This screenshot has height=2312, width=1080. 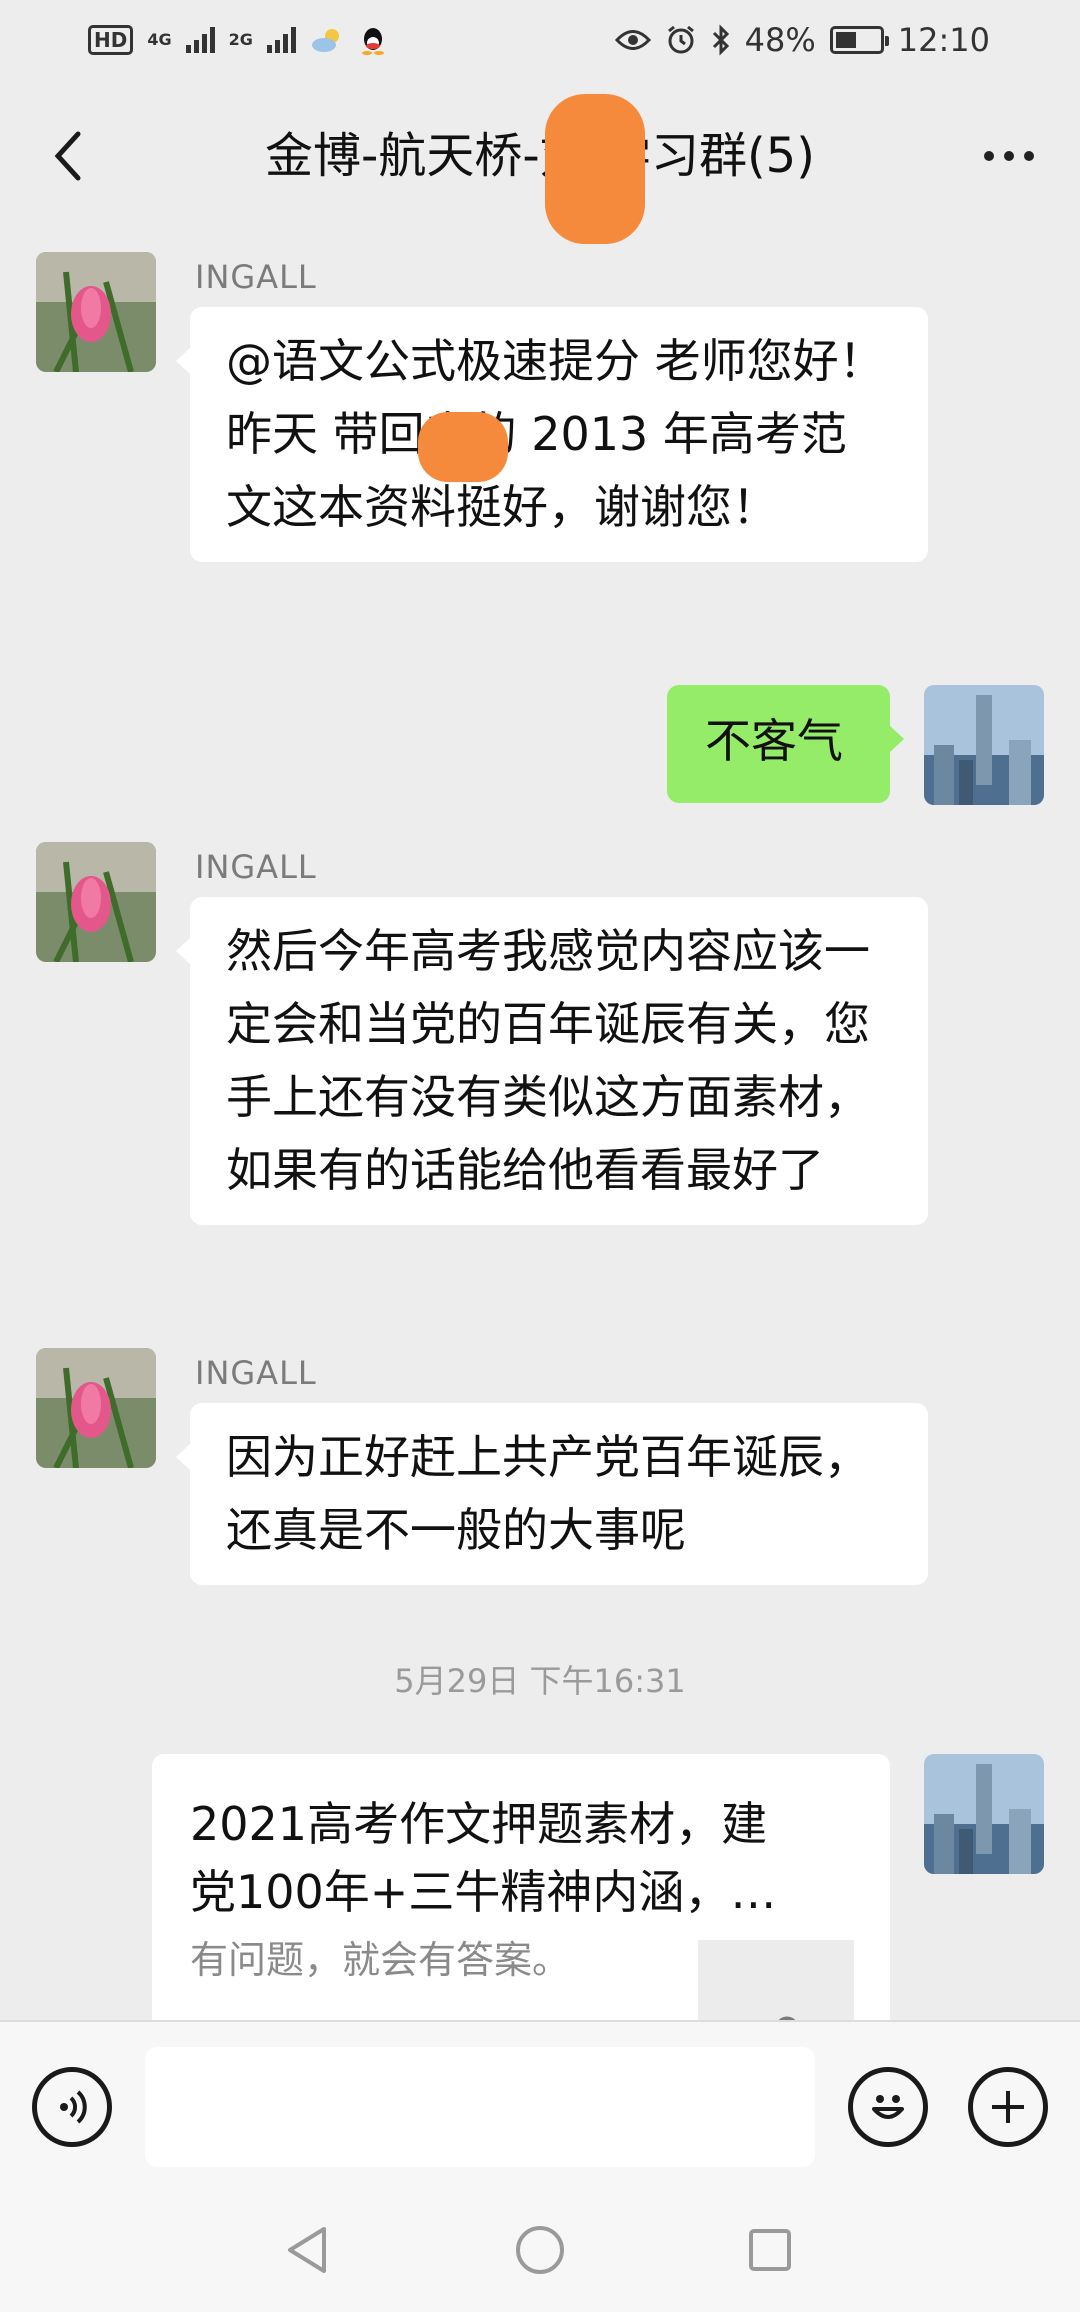 I want to click on voice-icon, so click(x=73, y=2107).